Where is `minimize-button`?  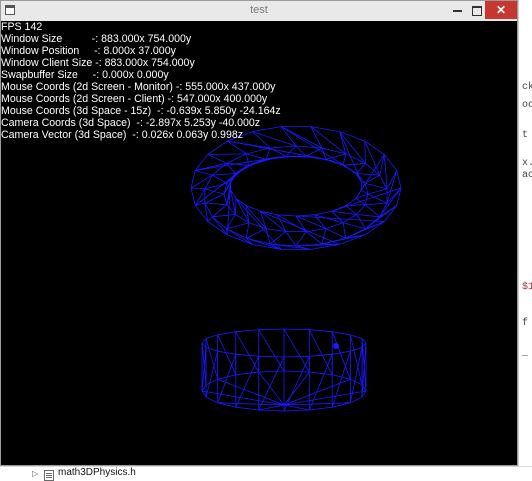
minimize-button is located at coordinates (457, 10).